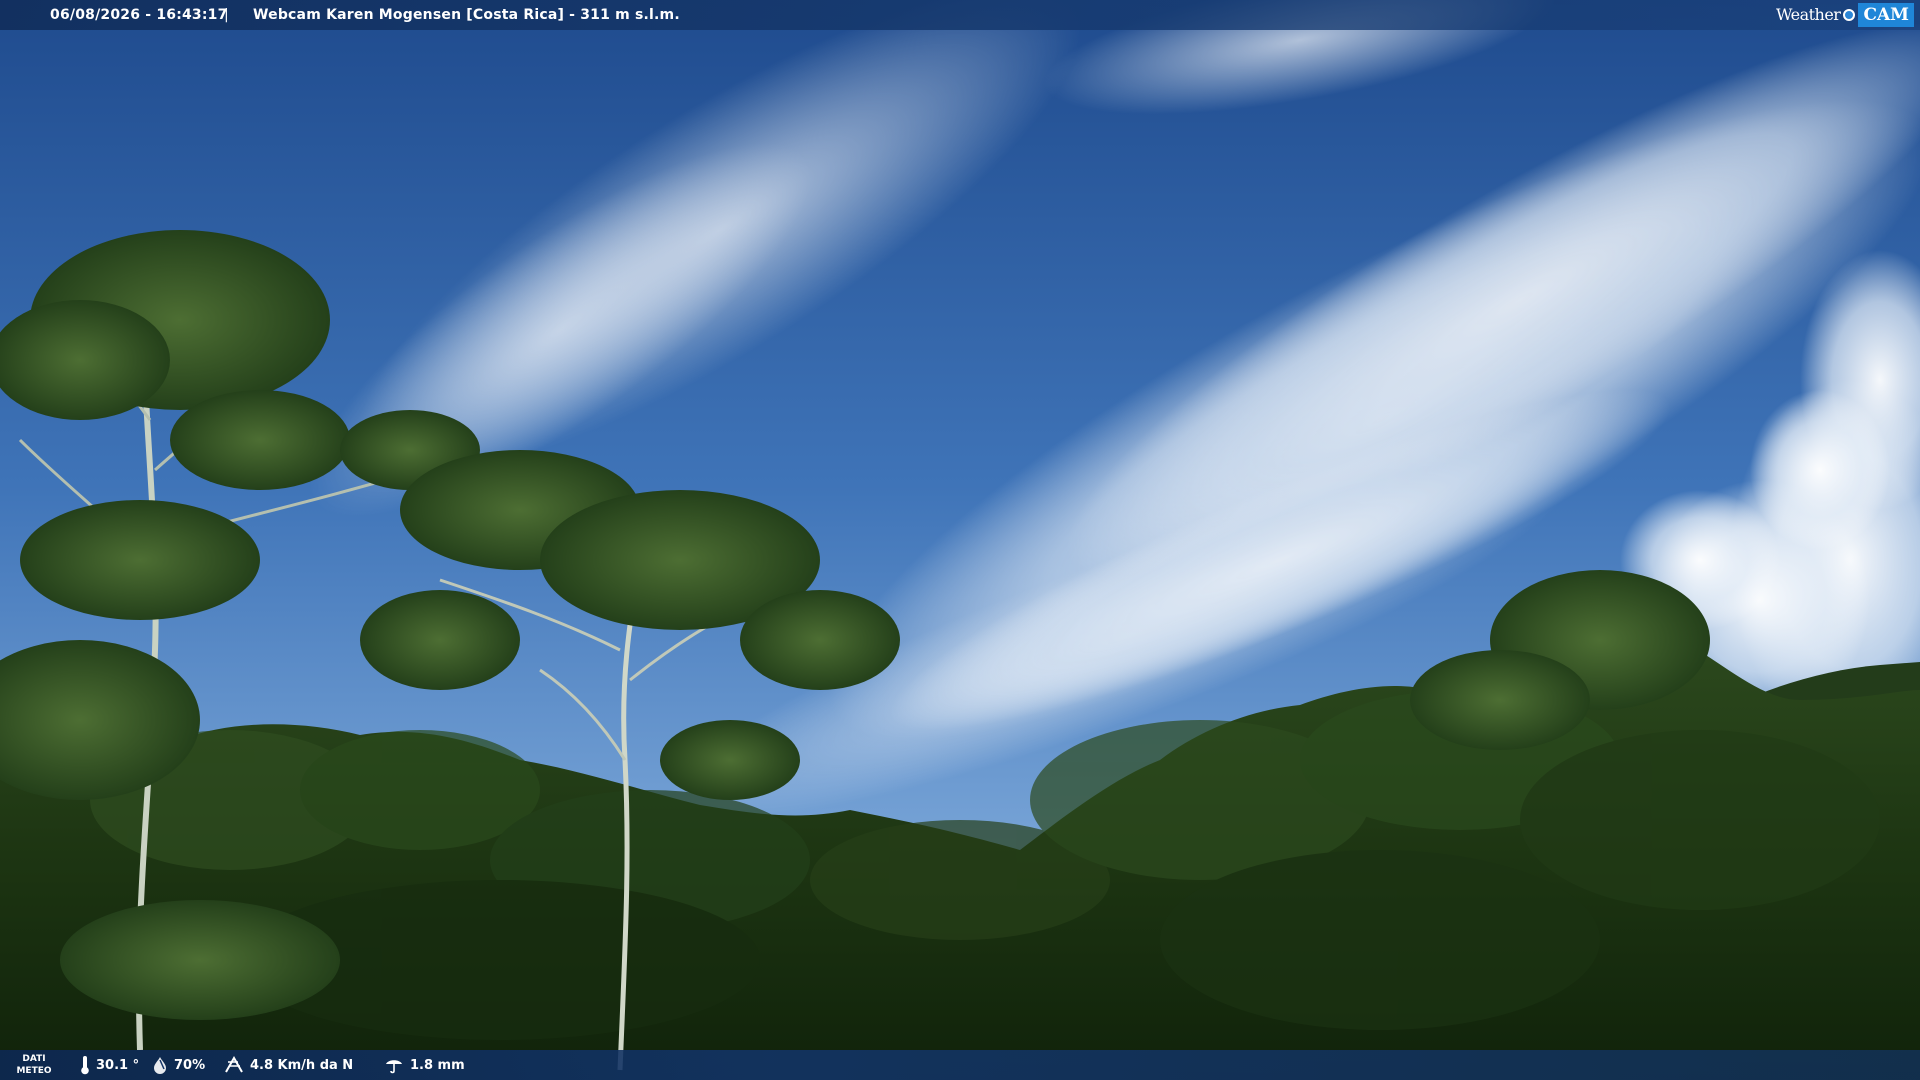 This screenshot has width=1920, height=1080. I want to click on wind-reading: 4.8 Km/h da N, so click(288, 1065).